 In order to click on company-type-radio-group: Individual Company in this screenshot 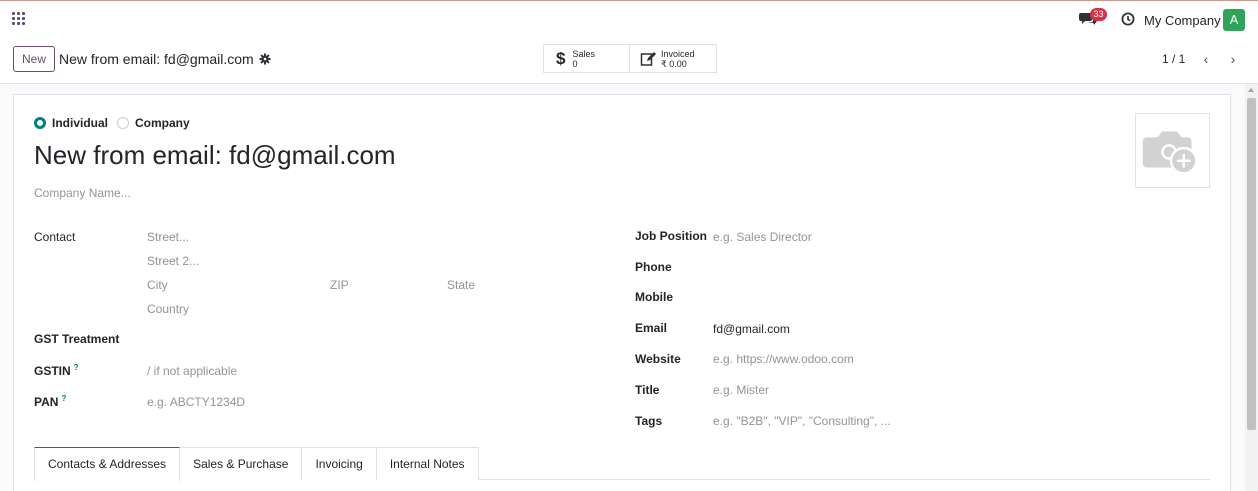, I will do `click(116, 123)`.